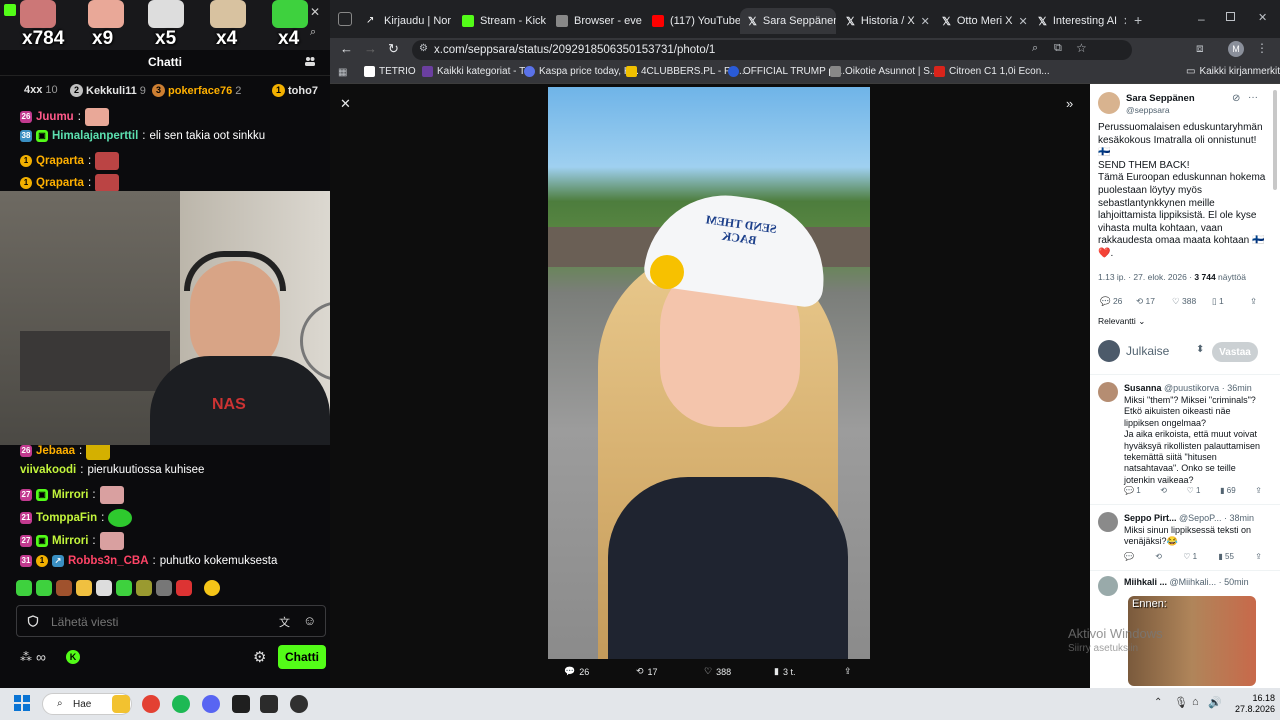 This screenshot has height=720, width=1280. What do you see at coordinates (1069, 103) in the screenshot?
I see `expand-sidebar-icon: »` at bounding box center [1069, 103].